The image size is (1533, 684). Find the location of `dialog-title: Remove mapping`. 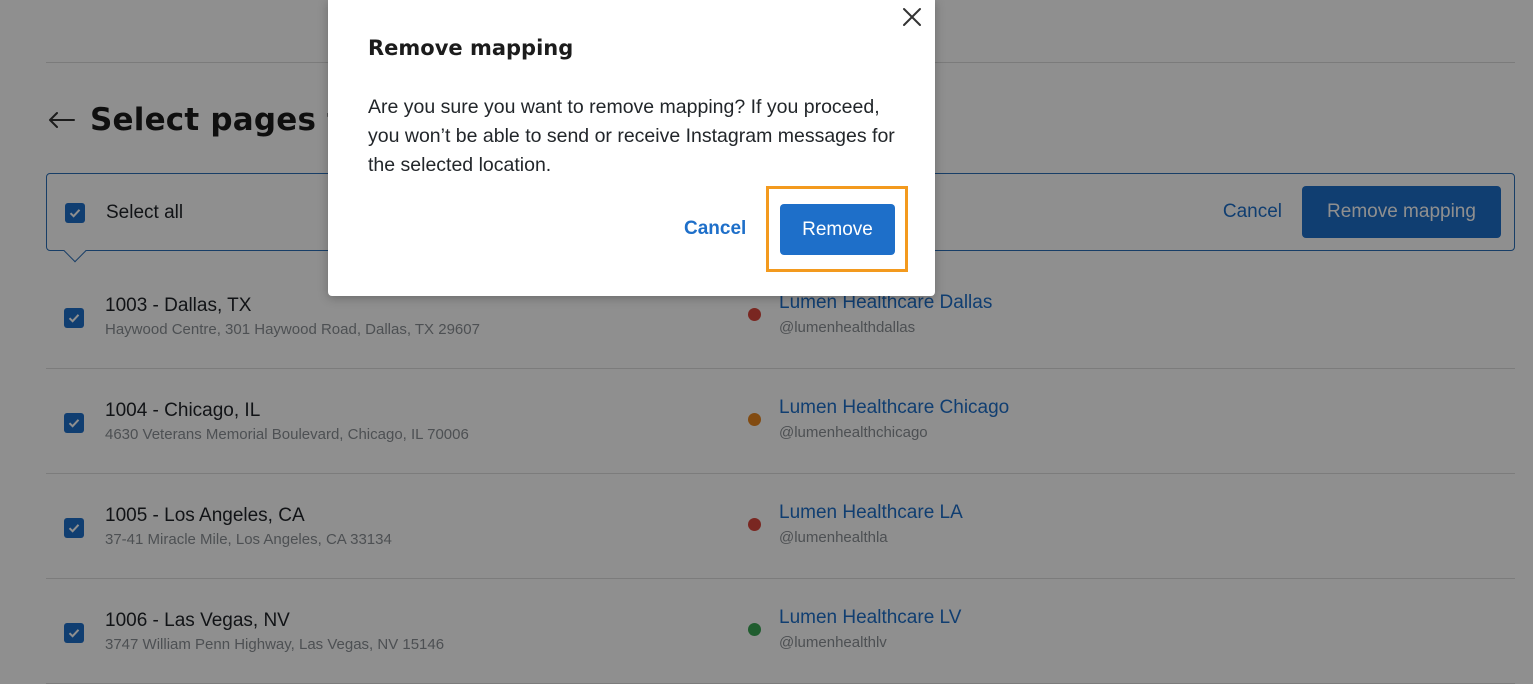

dialog-title: Remove mapping is located at coordinates (471, 48).